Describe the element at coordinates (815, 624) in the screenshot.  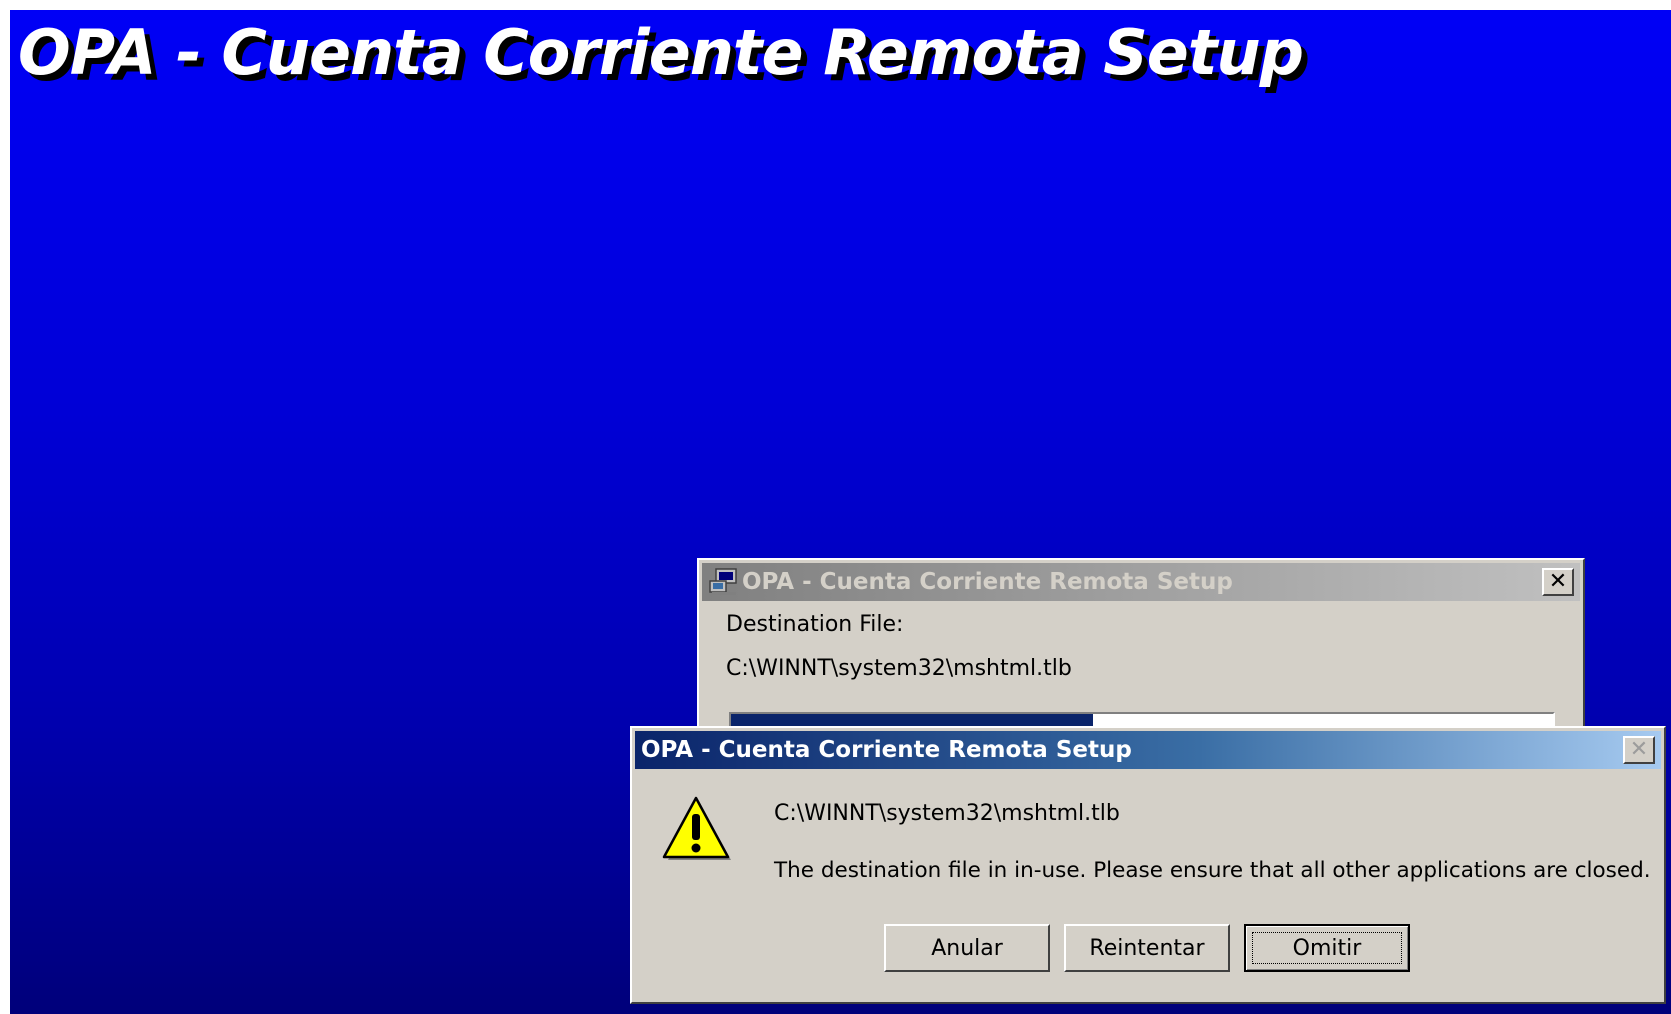
I see `destination-file-label: Destination File:` at that location.